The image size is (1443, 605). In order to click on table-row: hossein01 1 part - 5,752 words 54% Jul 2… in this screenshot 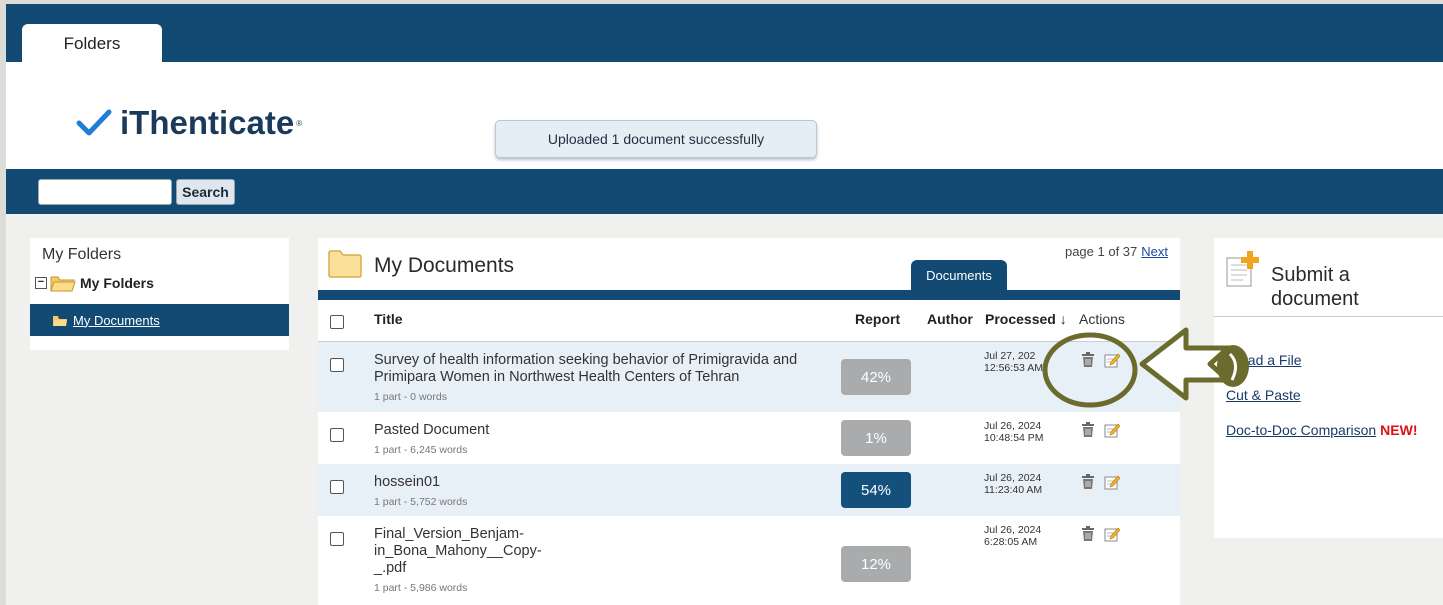, I will do `click(749, 490)`.